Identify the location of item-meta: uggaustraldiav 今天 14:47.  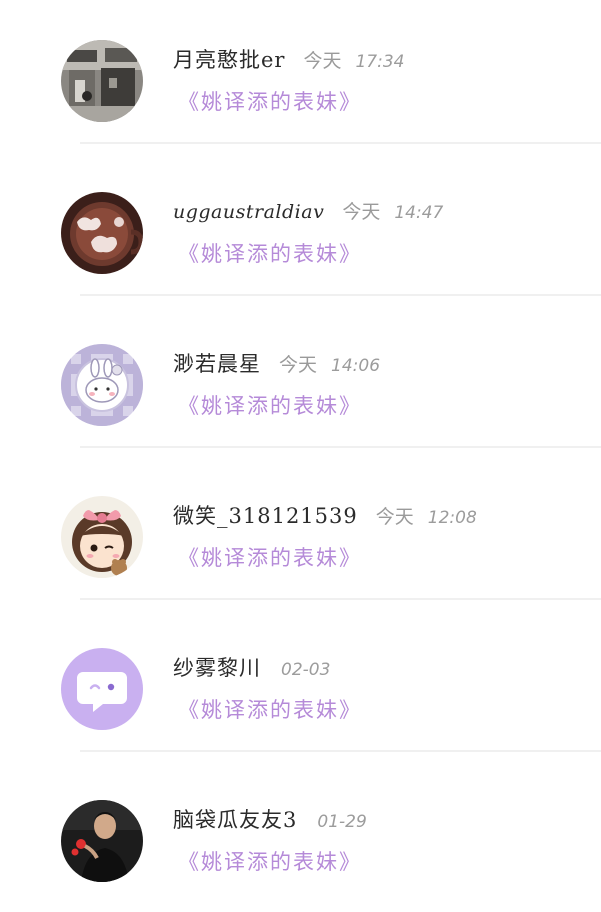
(308, 212).